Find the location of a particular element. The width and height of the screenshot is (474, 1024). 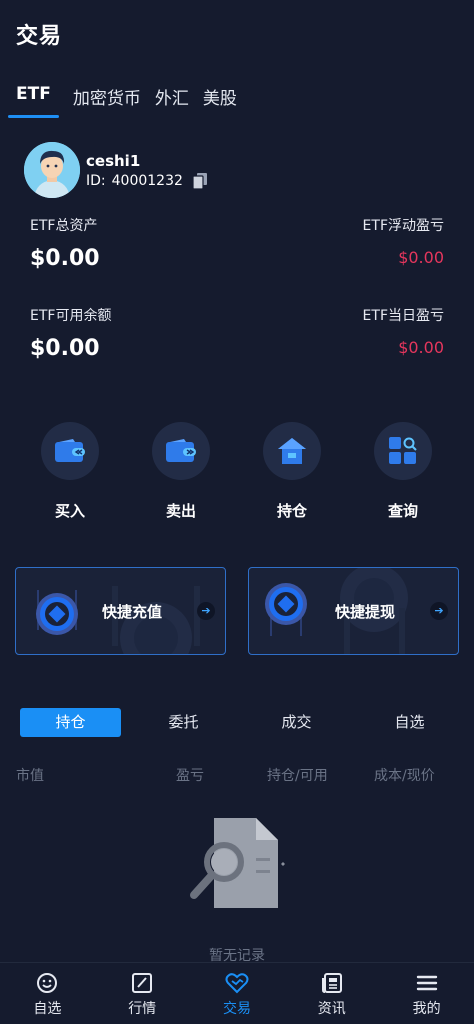

positions-button: 持仓 is located at coordinates (292, 471).